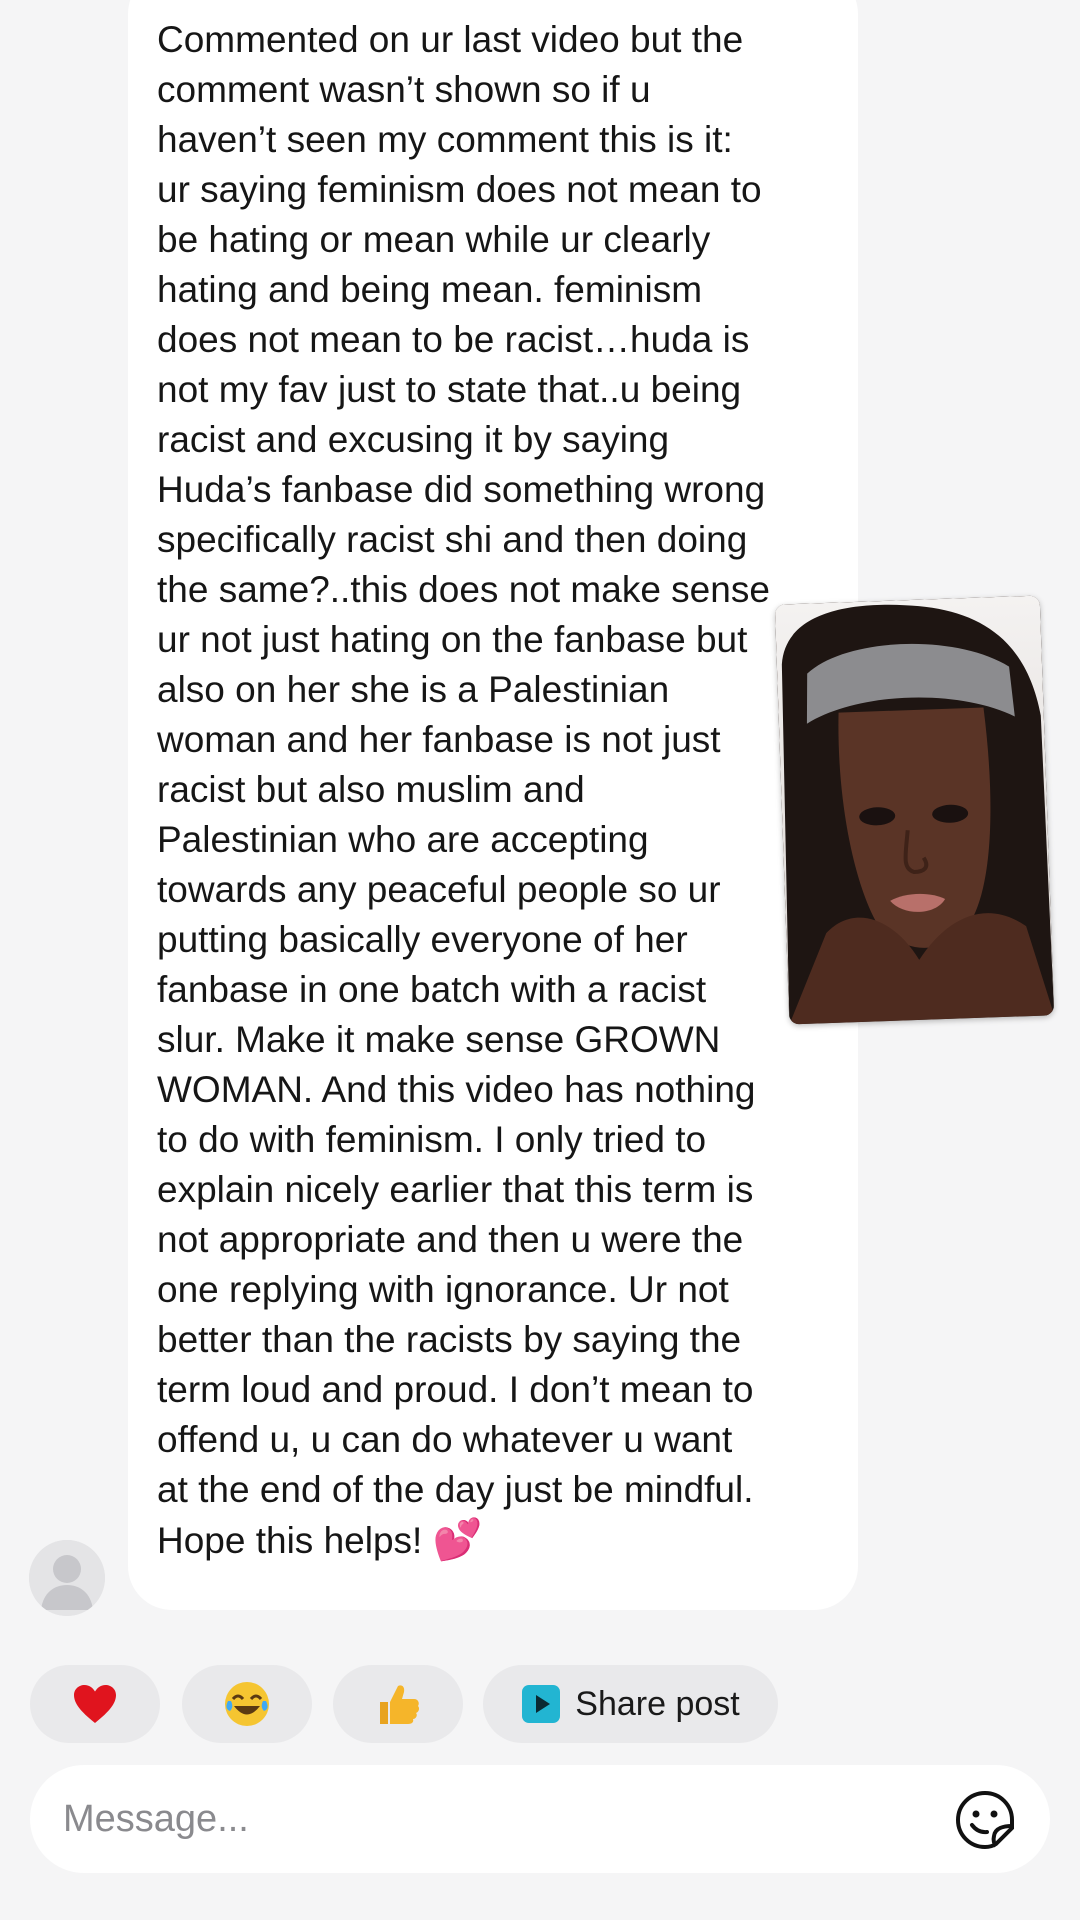 The image size is (1080, 1920). What do you see at coordinates (657, 1703) in the screenshot?
I see `share-post-label: Share post` at bounding box center [657, 1703].